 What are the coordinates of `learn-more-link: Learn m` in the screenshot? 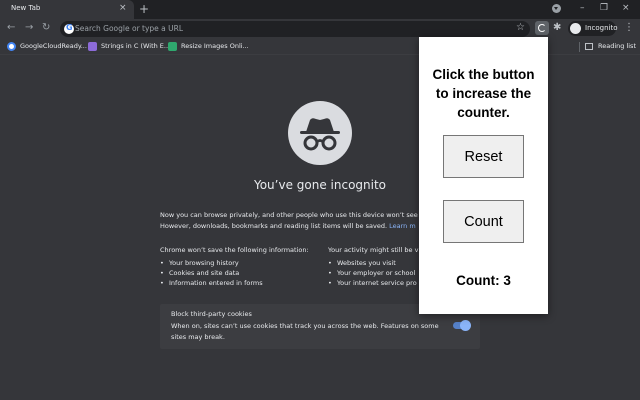 It's located at (402, 226).